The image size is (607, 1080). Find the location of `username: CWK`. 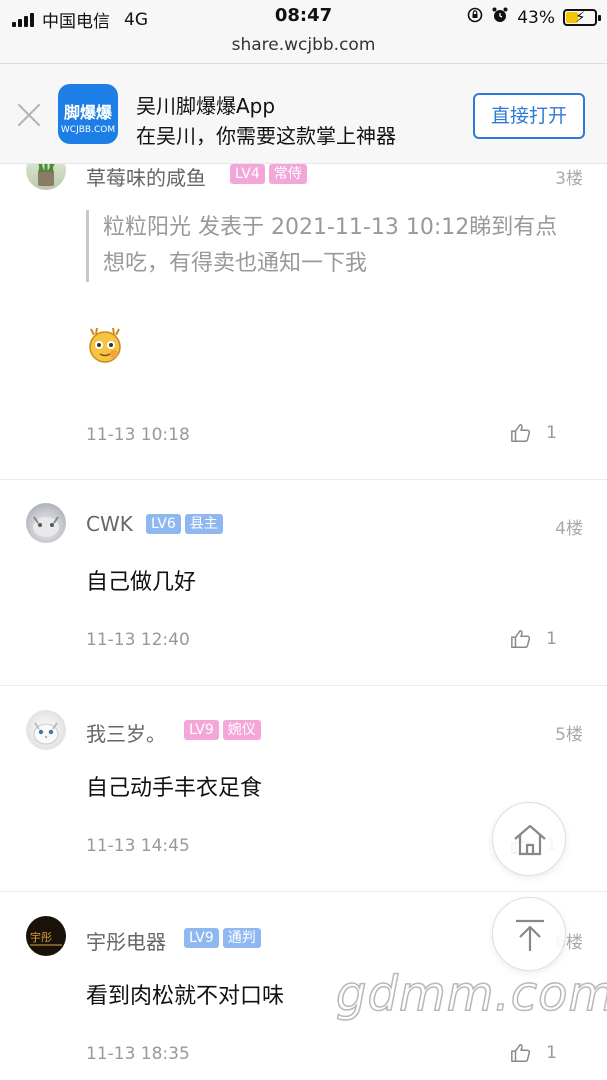

username: CWK is located at coordinates (109, 524).